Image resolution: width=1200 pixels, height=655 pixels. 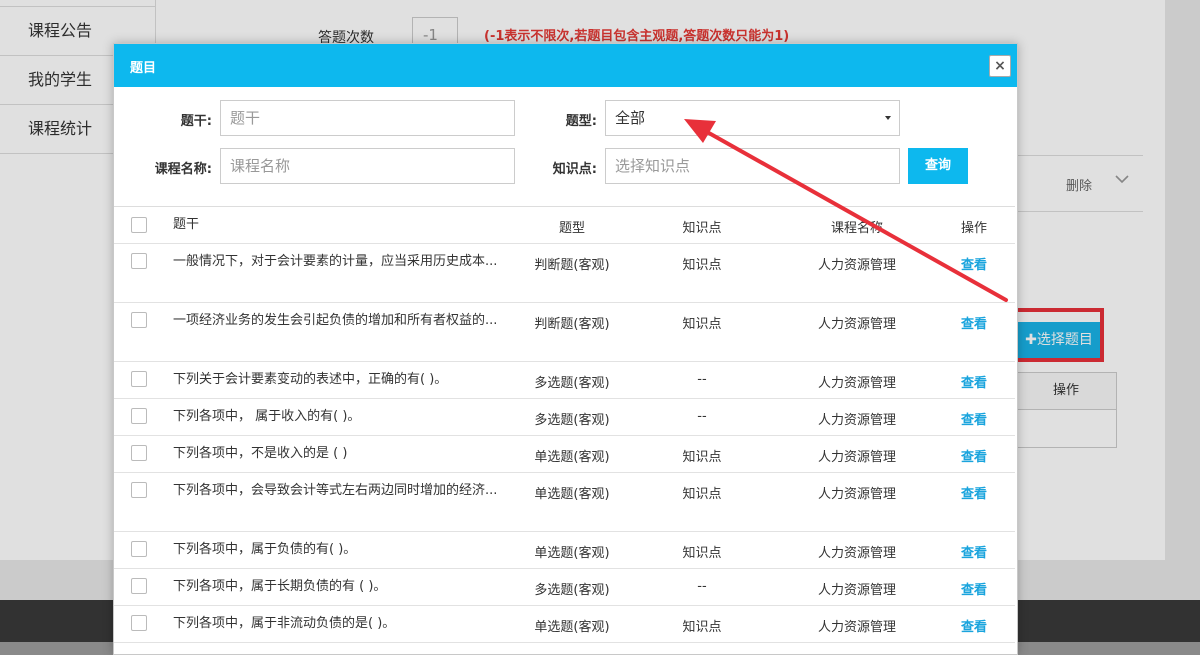 What do you see at coordinates (888, 118) in the screenshot?
I see `caret-down-icon` at bounding box center [888, 118].